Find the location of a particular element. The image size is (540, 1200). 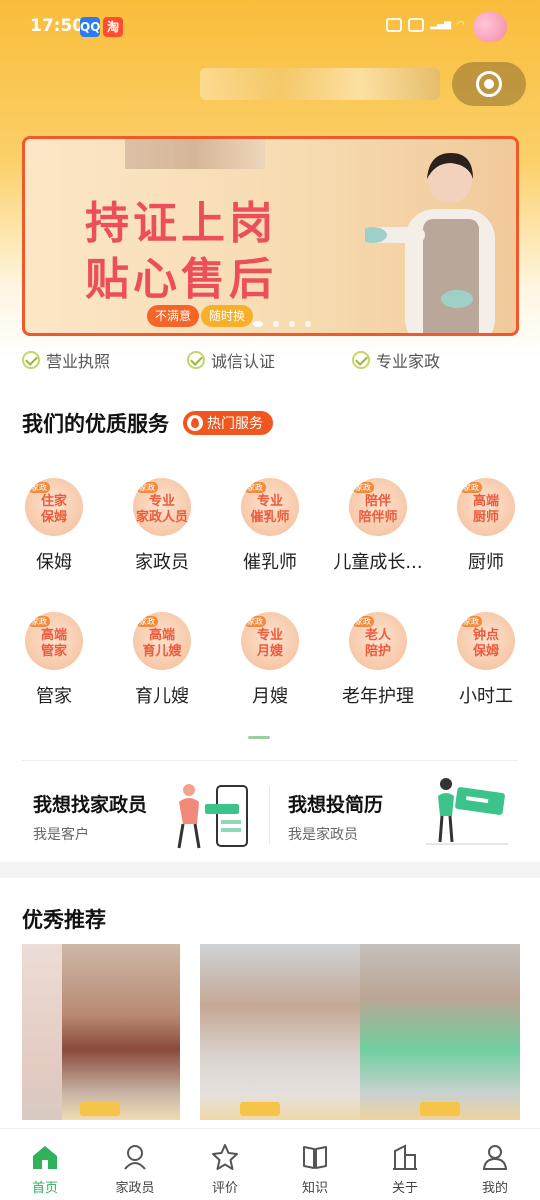

find-housekeeper-card: 我想找家政员 我是客户 is located at coordinates (151, 814).